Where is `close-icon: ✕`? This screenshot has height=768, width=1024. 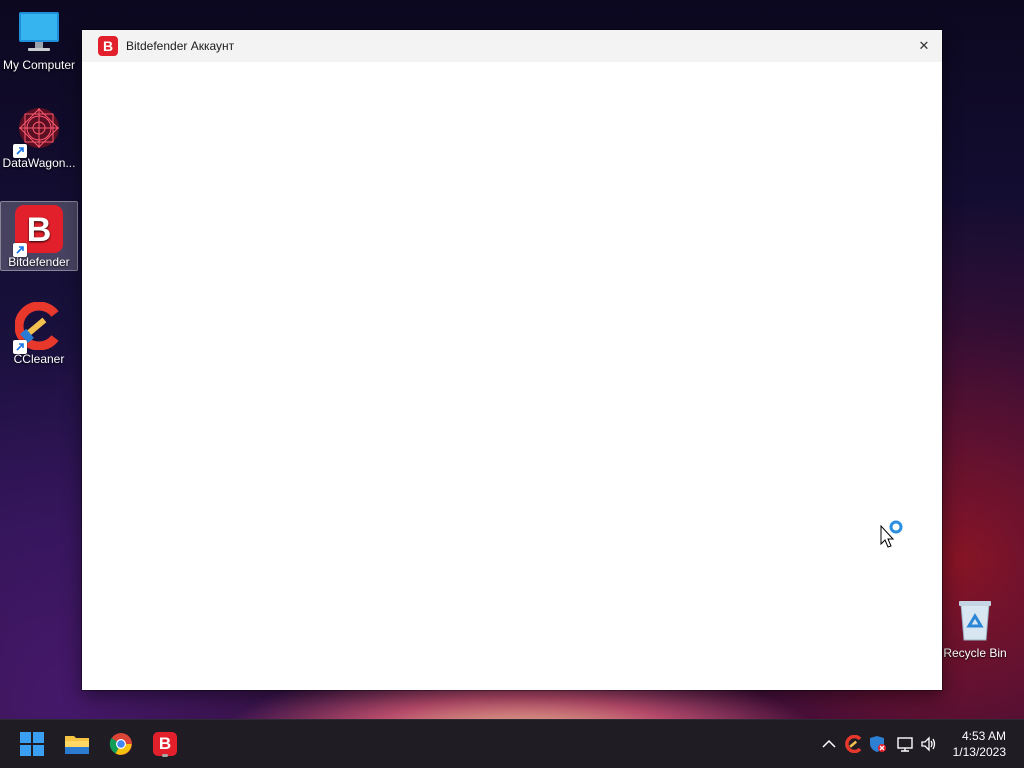
close-icon: ✕ is located at coordinates (924, 45).